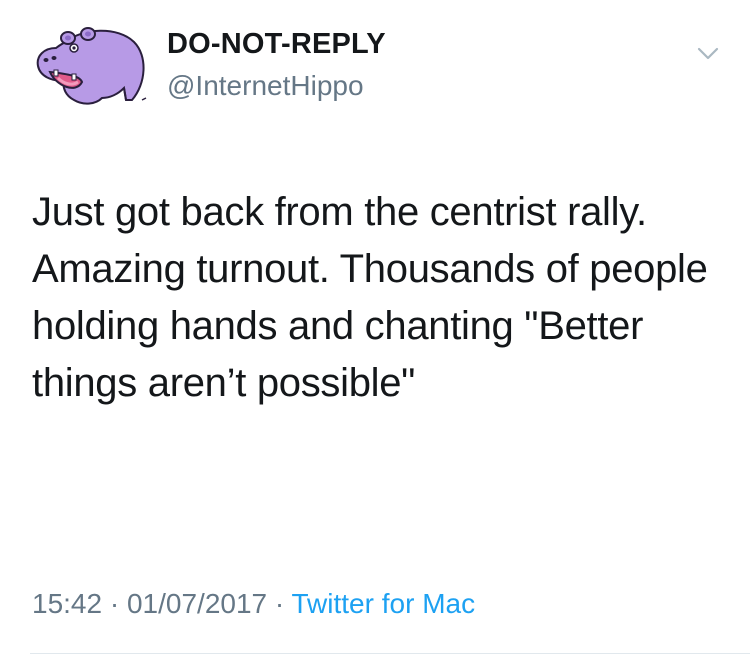  What do you see at coordinates (67, 603) in the screenshot?
I see `tweet-time: 15:42` at bounding box center [67, 603].